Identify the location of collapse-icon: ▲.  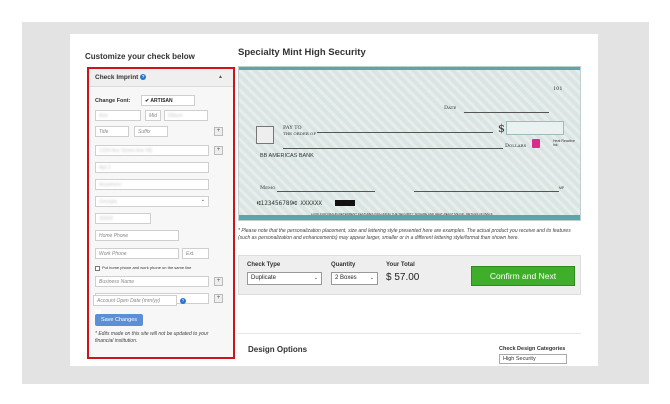
(220, 77).